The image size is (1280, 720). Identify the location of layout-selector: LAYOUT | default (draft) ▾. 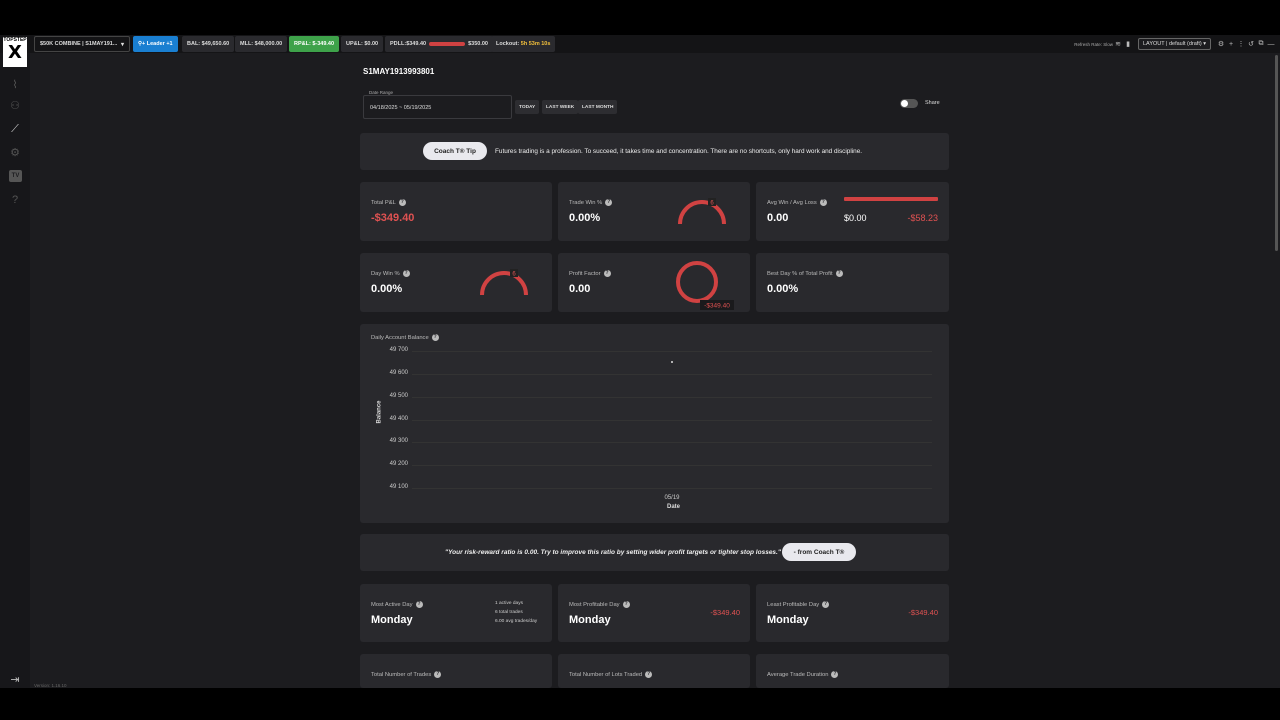
(1174, 44).